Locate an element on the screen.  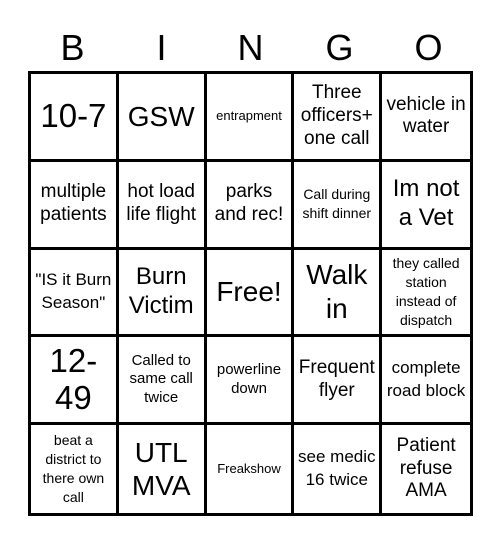
bingo-cell: Three officers+ one call is located at coordinates (338, 118).